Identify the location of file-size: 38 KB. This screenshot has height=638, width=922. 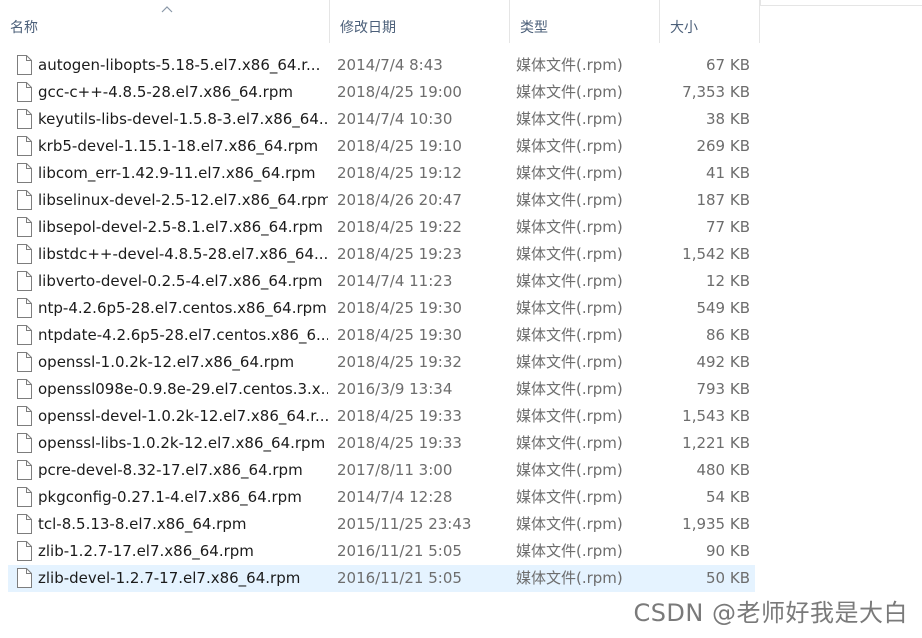
(728, 119).